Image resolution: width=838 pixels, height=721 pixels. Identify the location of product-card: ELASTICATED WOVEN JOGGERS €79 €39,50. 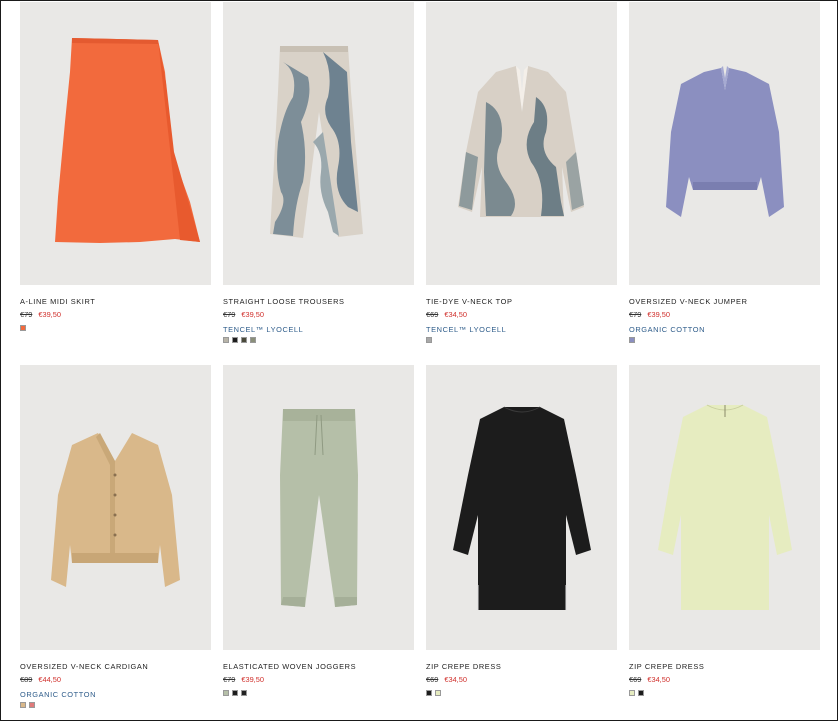
(318, 531).